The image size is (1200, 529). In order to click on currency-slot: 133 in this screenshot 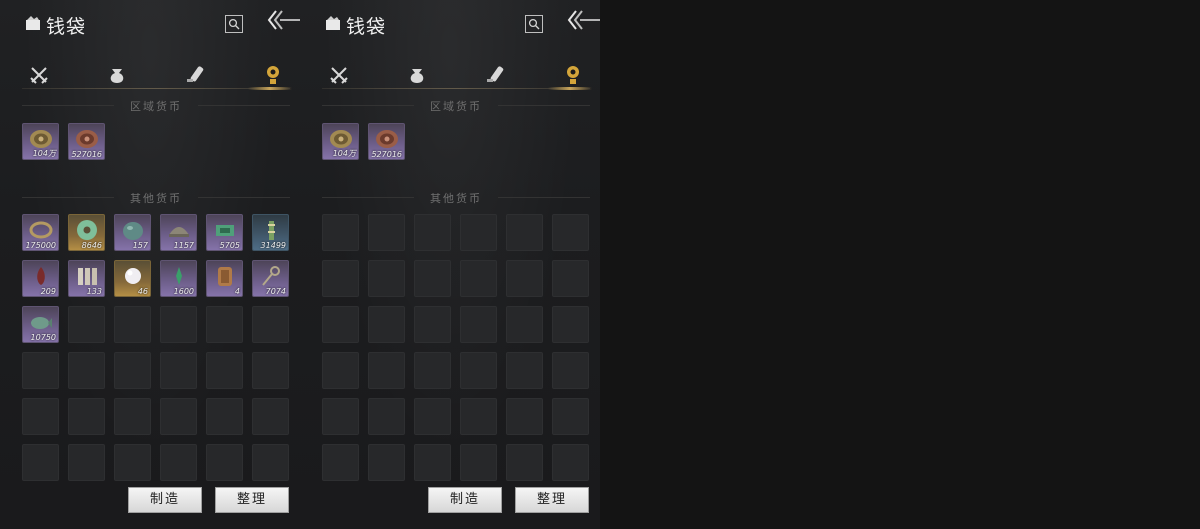, I will do `click(86, 278)`.